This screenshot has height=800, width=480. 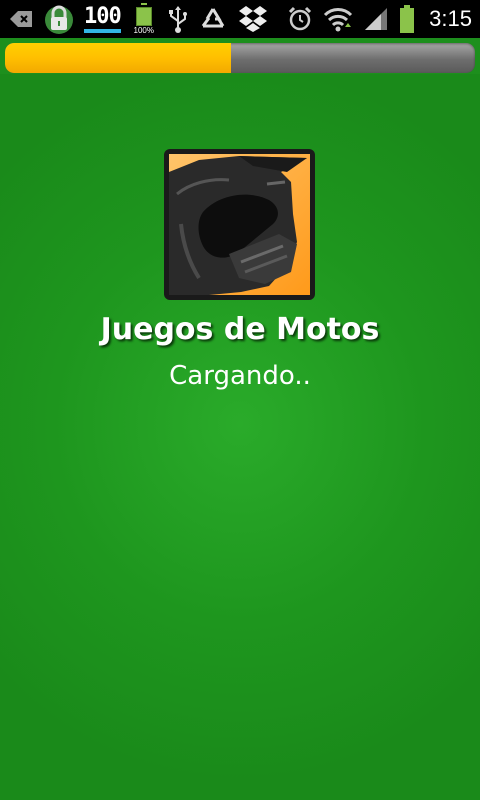 I want to click on status-bar-notifications: 100 100%, so click(x=138, y=19).